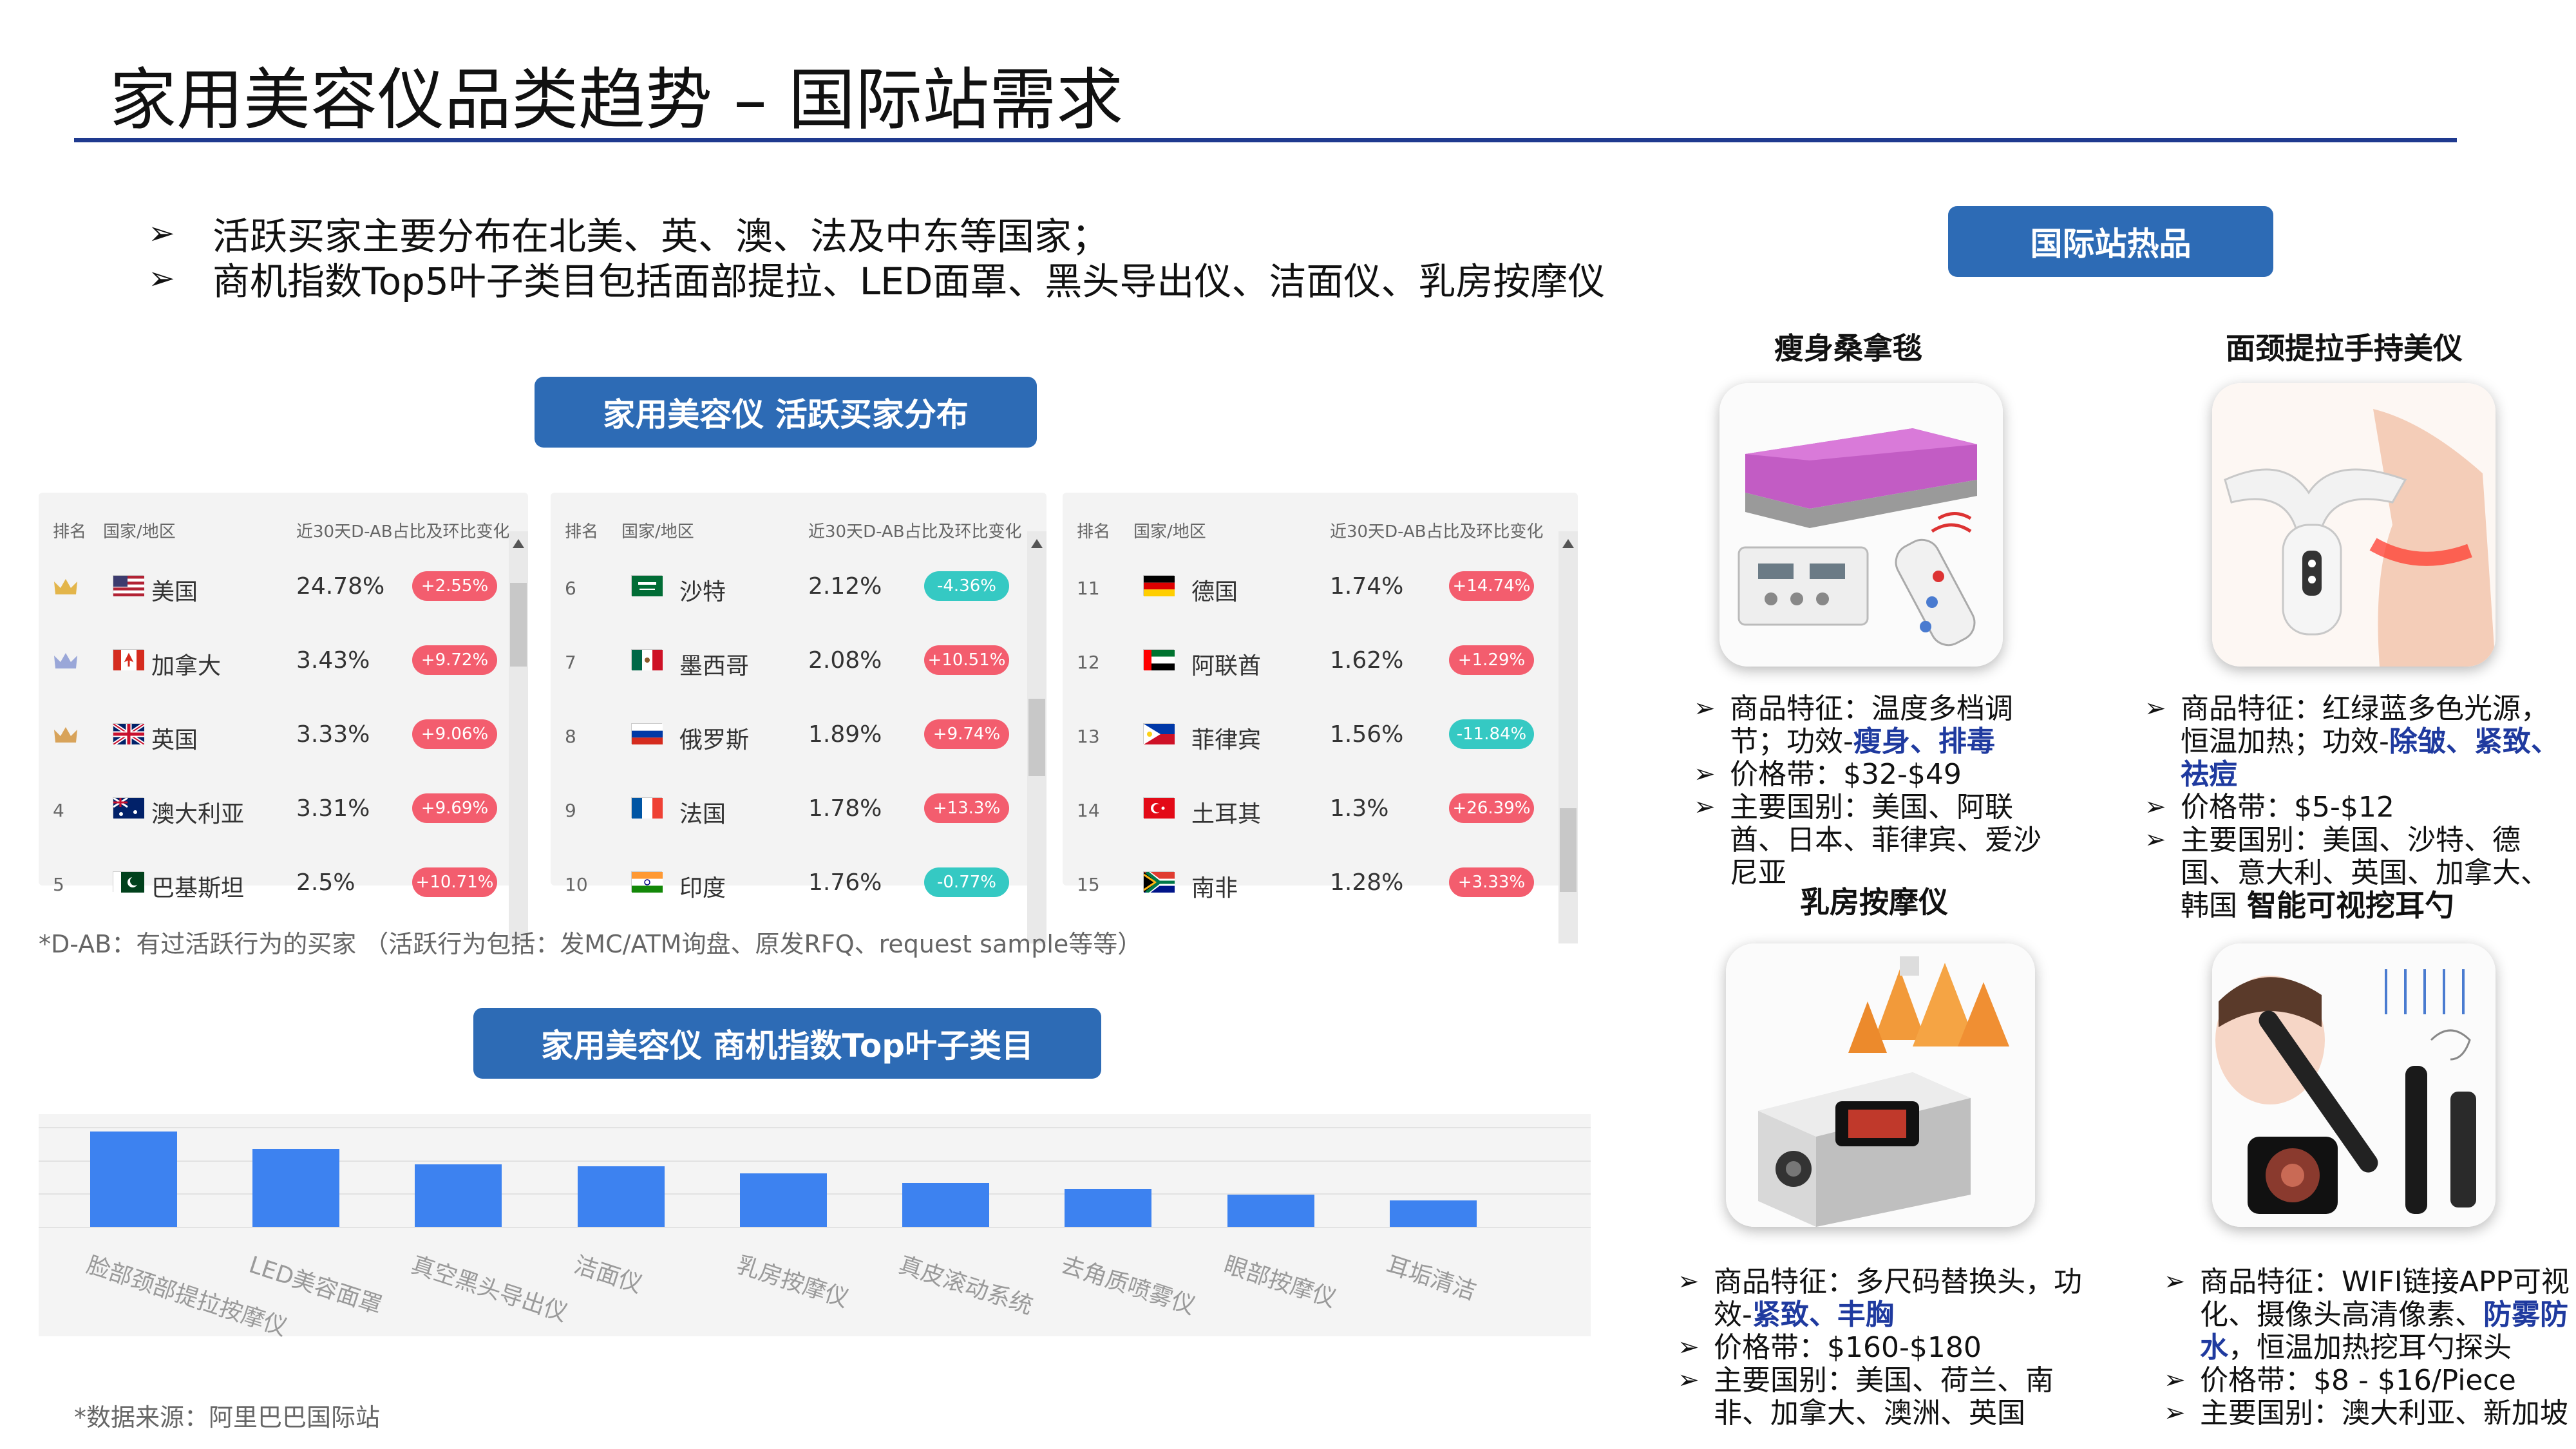  Describe the element at coordinates (1874, 903) in the screenshot. I see `product-title: 乳房按摩仪` at that location.